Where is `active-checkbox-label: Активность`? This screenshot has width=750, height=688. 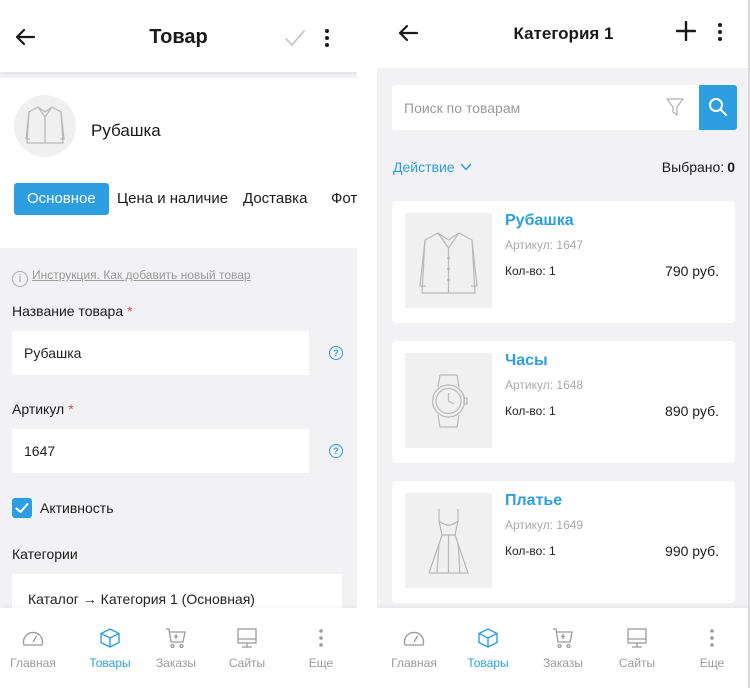
active-checkbox-label: Активность is located at coordinates (77, 508).